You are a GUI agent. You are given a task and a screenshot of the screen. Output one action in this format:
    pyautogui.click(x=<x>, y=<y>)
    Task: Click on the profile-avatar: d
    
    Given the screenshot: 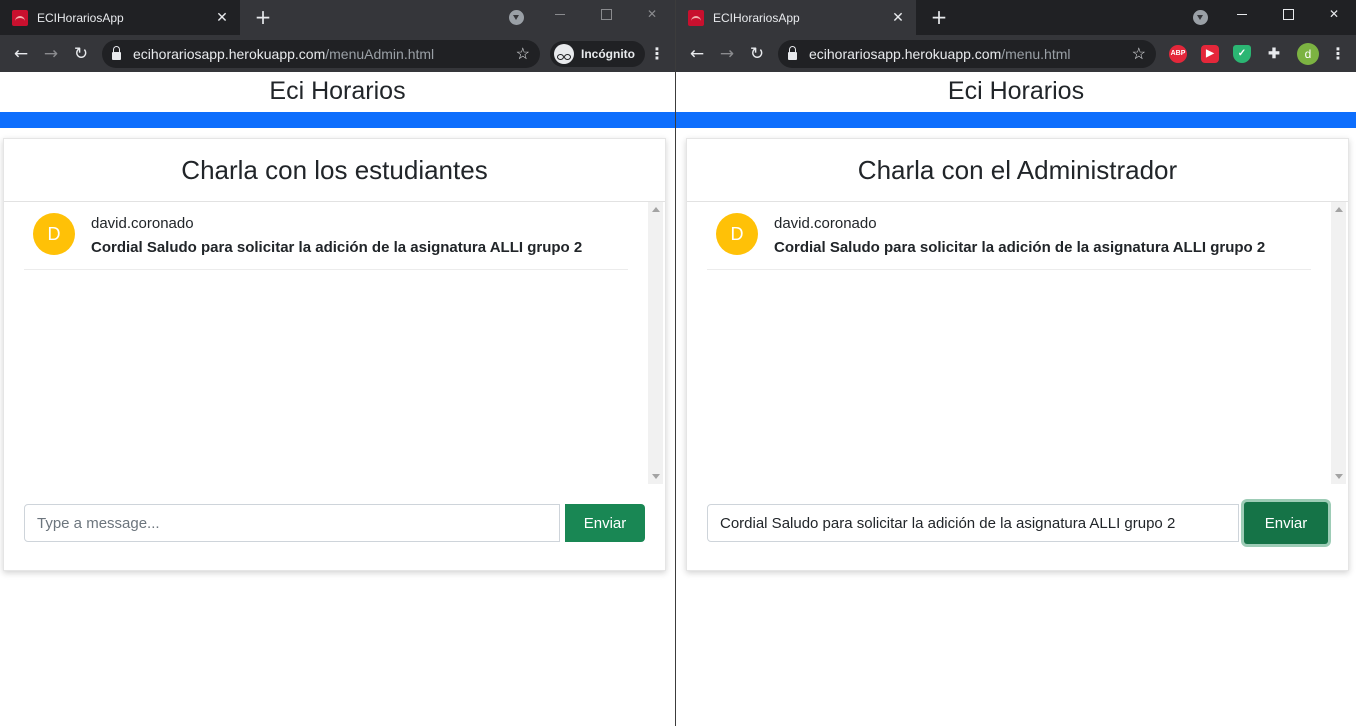 What is the action you would take?
    pyautogui.click(x=1308, y=53)
    